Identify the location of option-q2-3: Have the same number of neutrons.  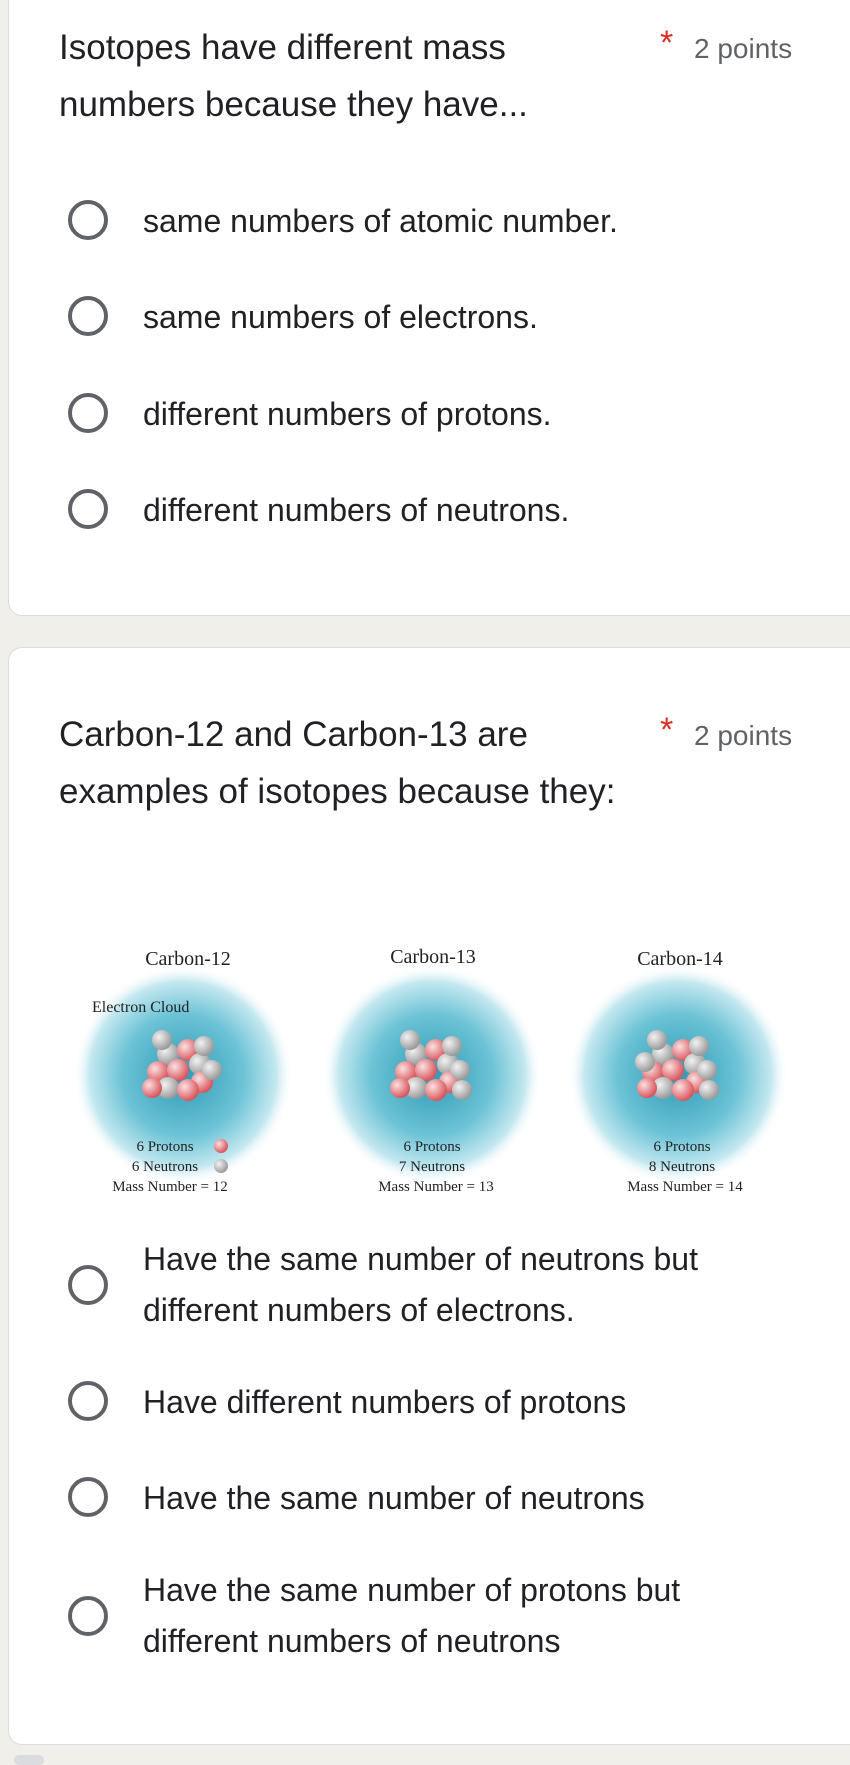
(424, 1498).